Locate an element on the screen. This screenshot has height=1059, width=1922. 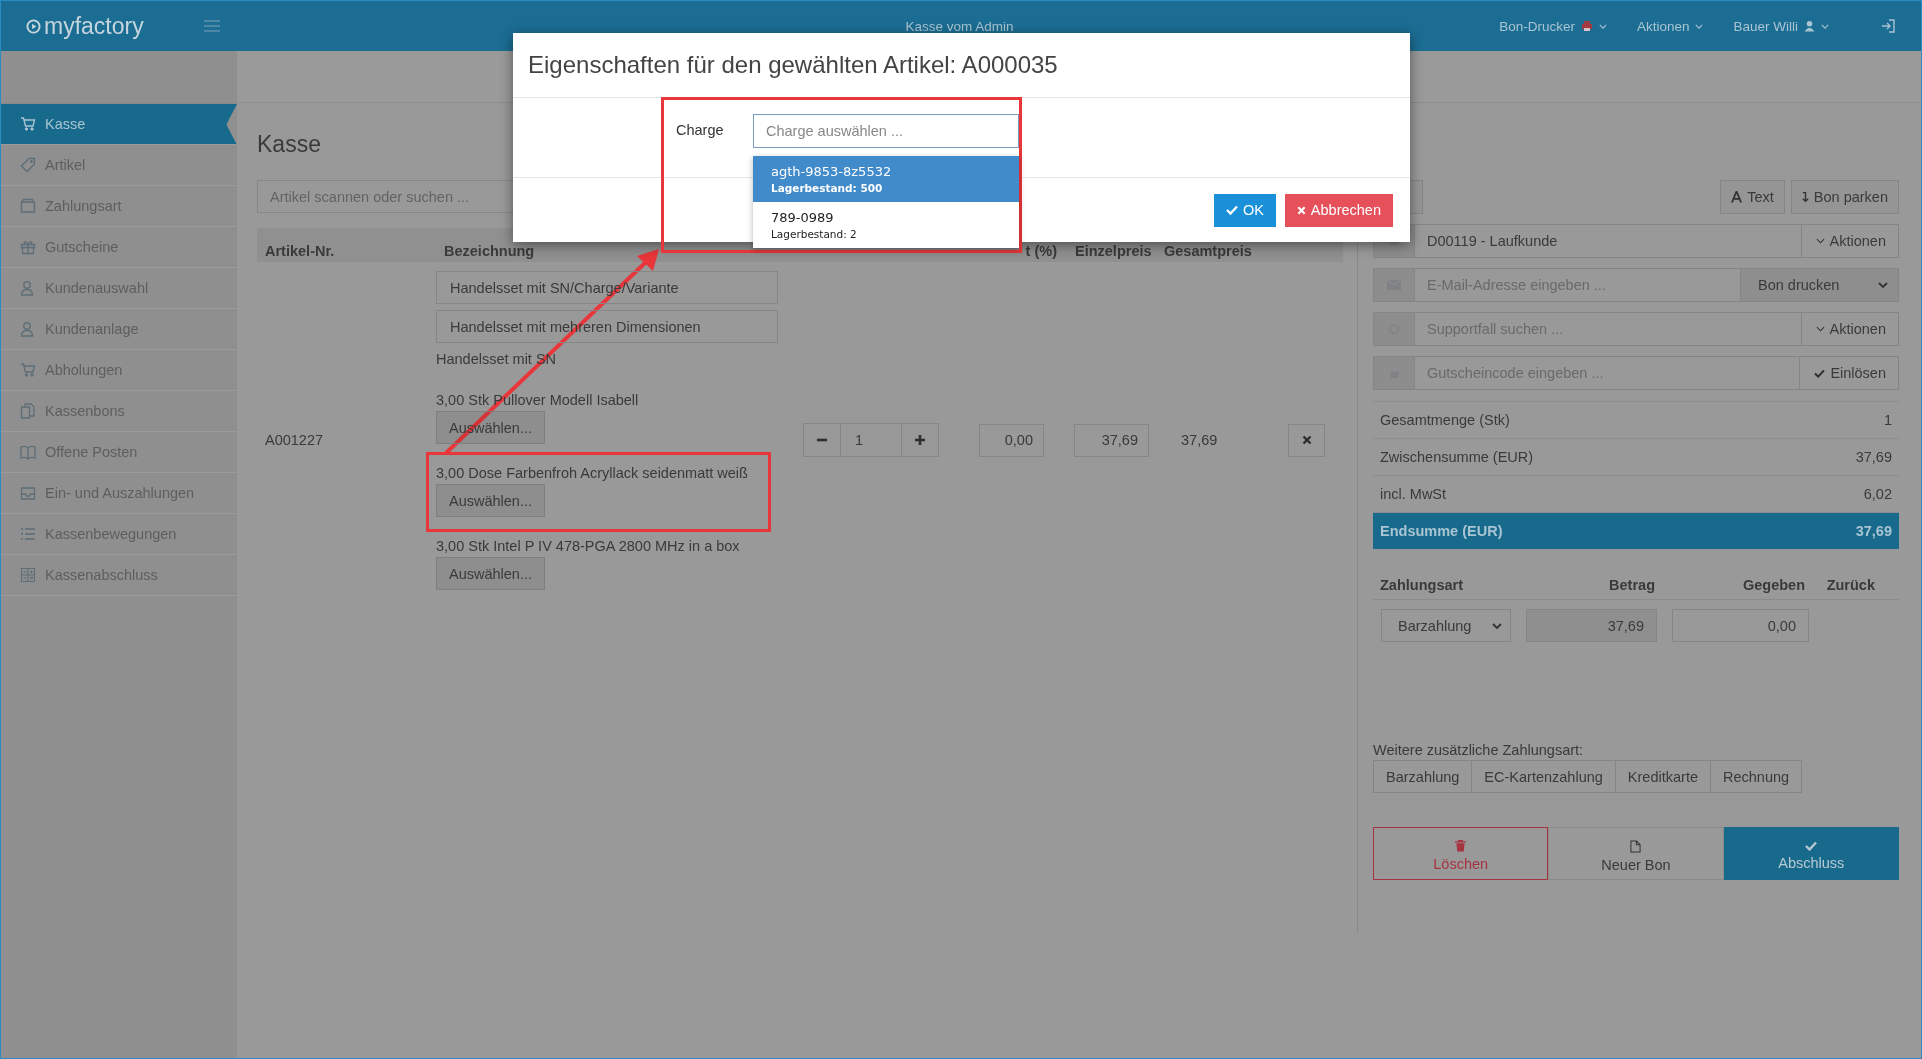
given-field: 0,00 is located at coordinates (1740, 625).